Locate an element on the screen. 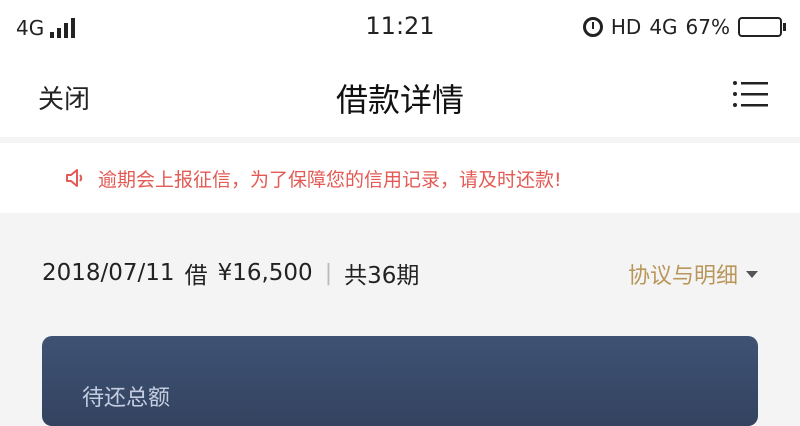 Image resolution: width=800 pixels, height=426 pixels. loan-summary: 2018/07/11 借 ¥16,500 | 共36期 协议与明细 is located at coordinates (400, 270).